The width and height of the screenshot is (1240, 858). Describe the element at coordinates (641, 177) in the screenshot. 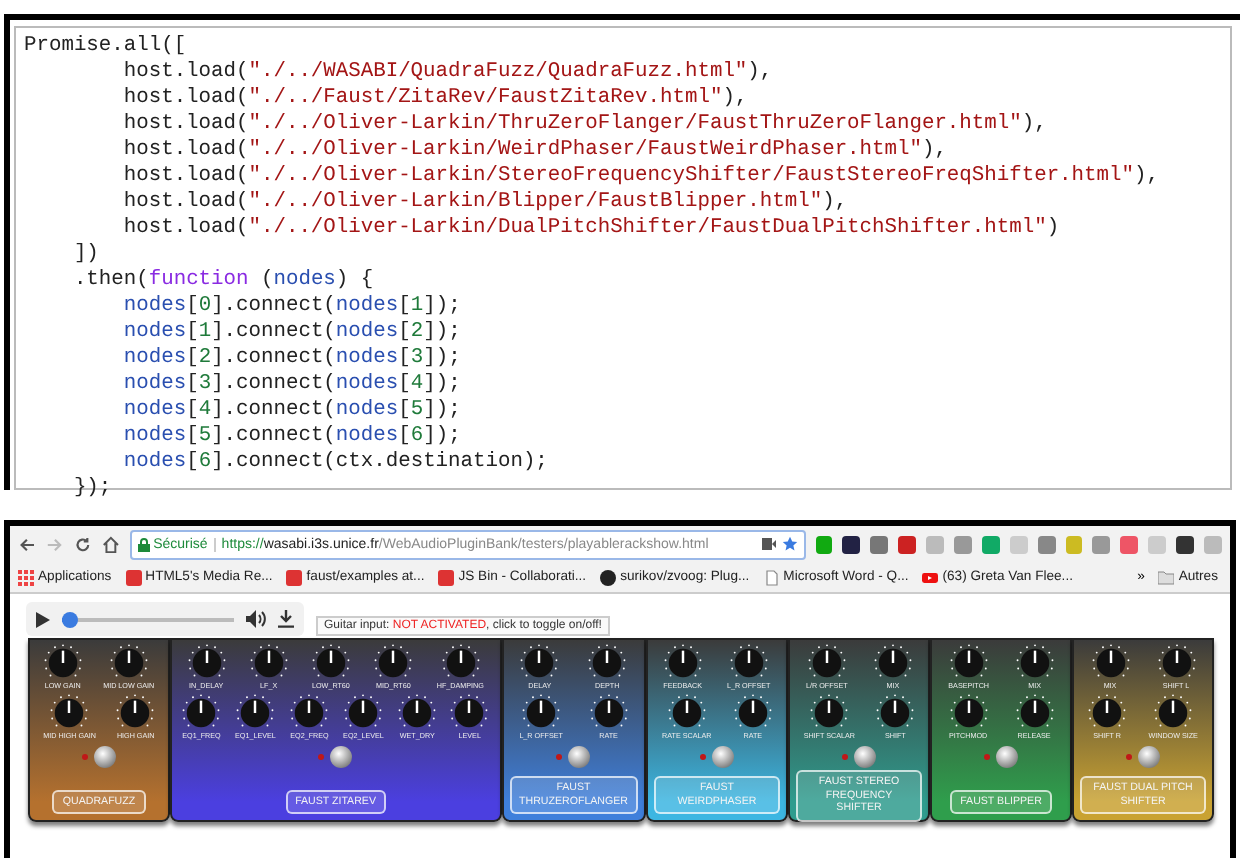

I see `code-line: host.load("./../Oliver-Larkin/StereoFrequencyShifter/FaustStereoFreqShifter.html"),` at that location.